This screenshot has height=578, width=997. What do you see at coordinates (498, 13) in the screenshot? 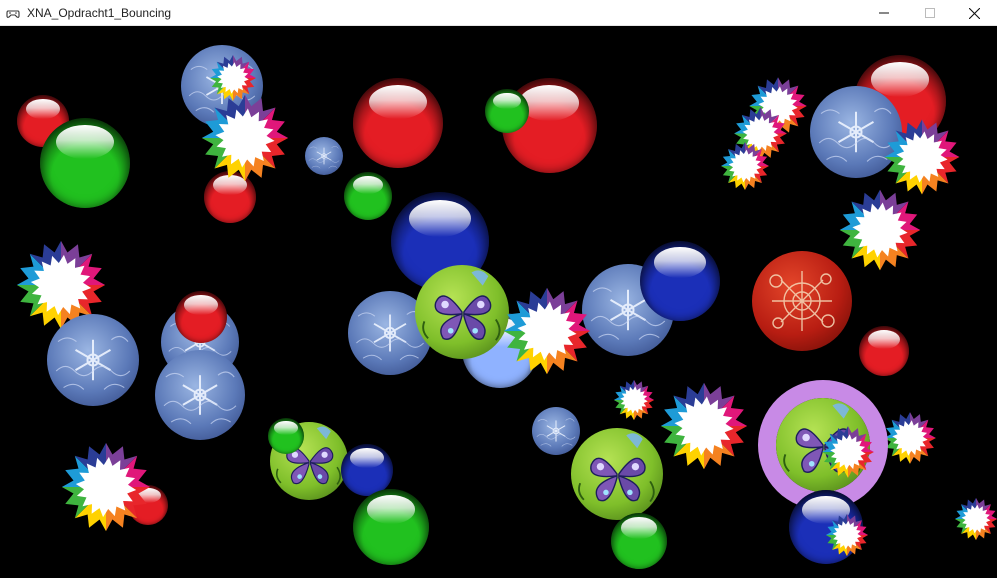
I see `title-bar: XNA_Opdracht1_Bouncing` at bounding box center [498, 13].